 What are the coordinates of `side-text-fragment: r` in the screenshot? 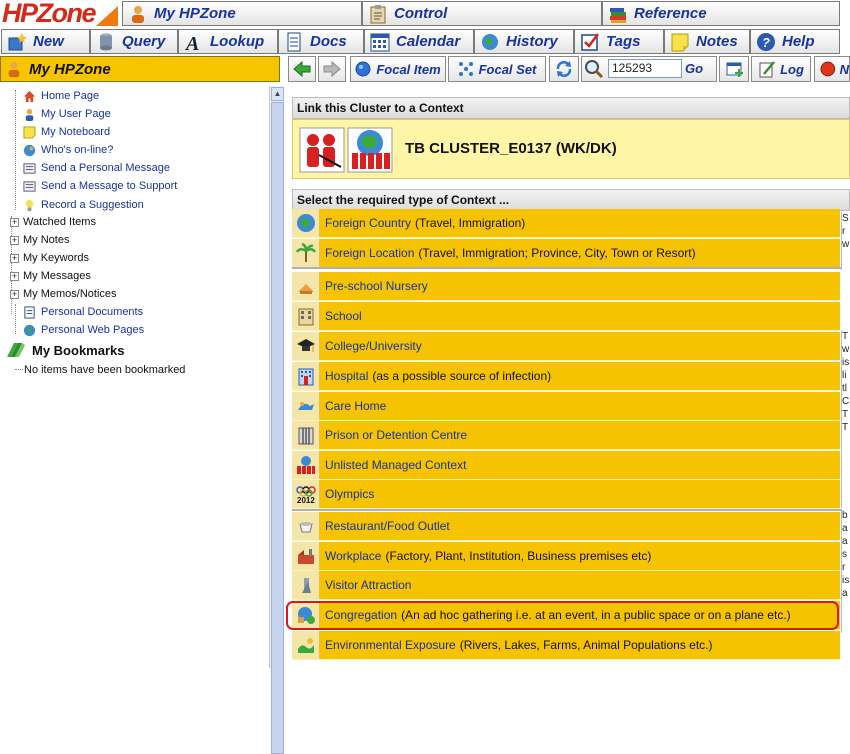 It's located at (844, 567).